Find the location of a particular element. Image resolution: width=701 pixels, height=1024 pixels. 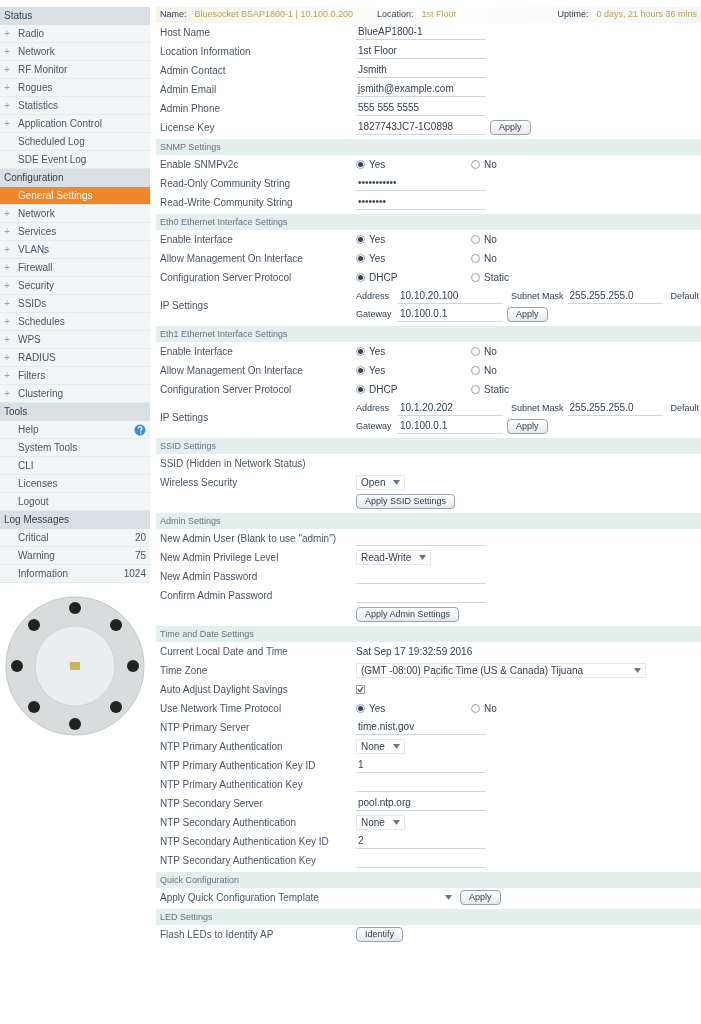

field-label: Admin Email is located at coordinates (189, 89).